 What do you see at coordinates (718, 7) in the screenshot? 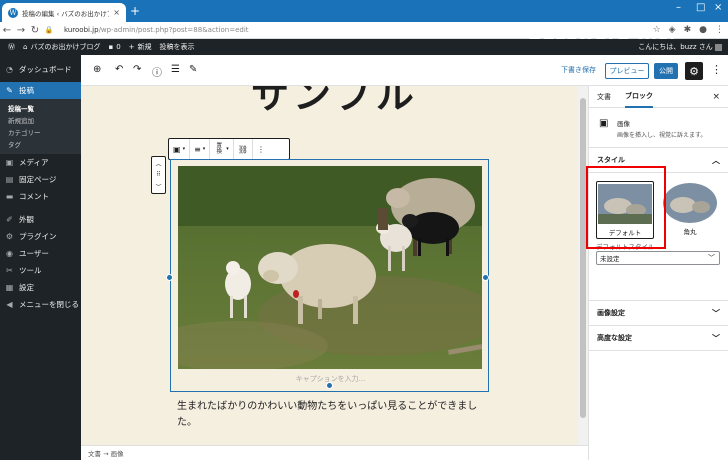
I see `close-window-icon: ×` at bounding box center [718, 7].